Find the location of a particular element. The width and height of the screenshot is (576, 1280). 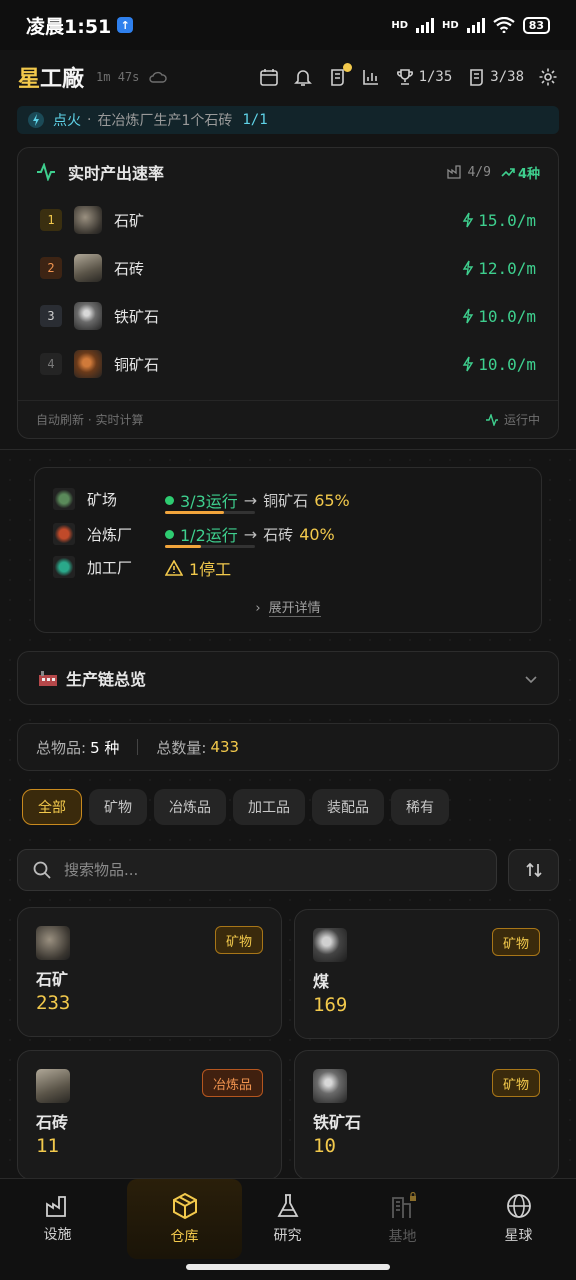

bell-icon is located at coordinates (303, 77).